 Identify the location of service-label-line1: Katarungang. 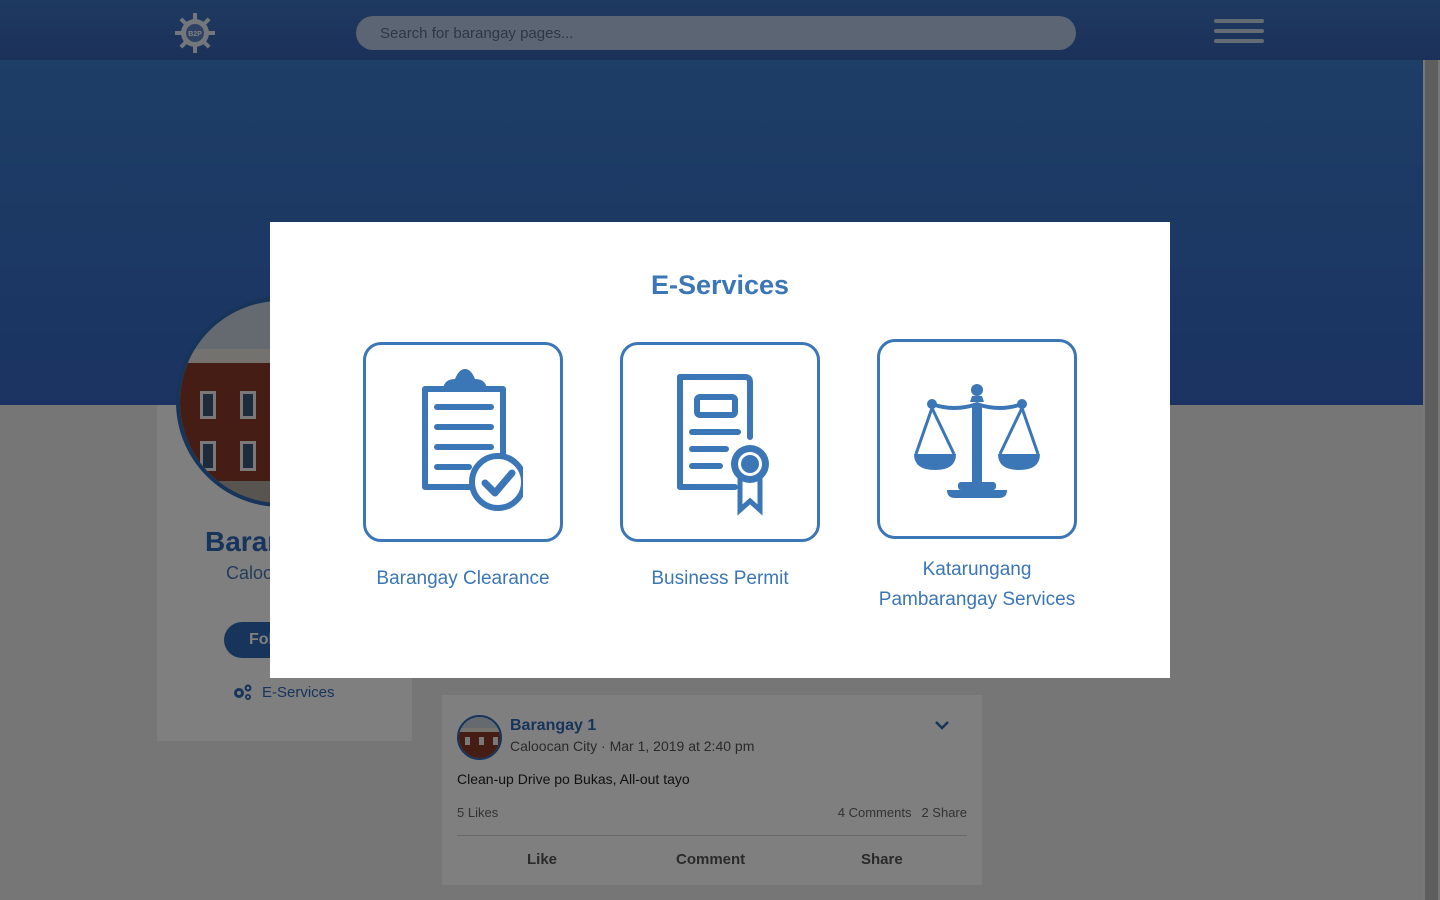
(977, 569).